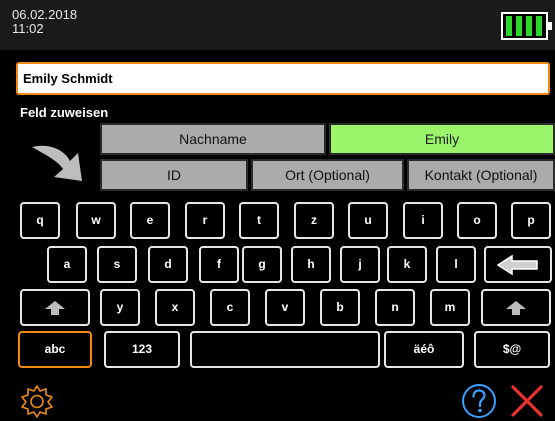 Image resolution: width=555 pixels, height=421 pixels. Describe the element at coordinates (230, 307) in the screenshot. I see `key-c: c` at that location.